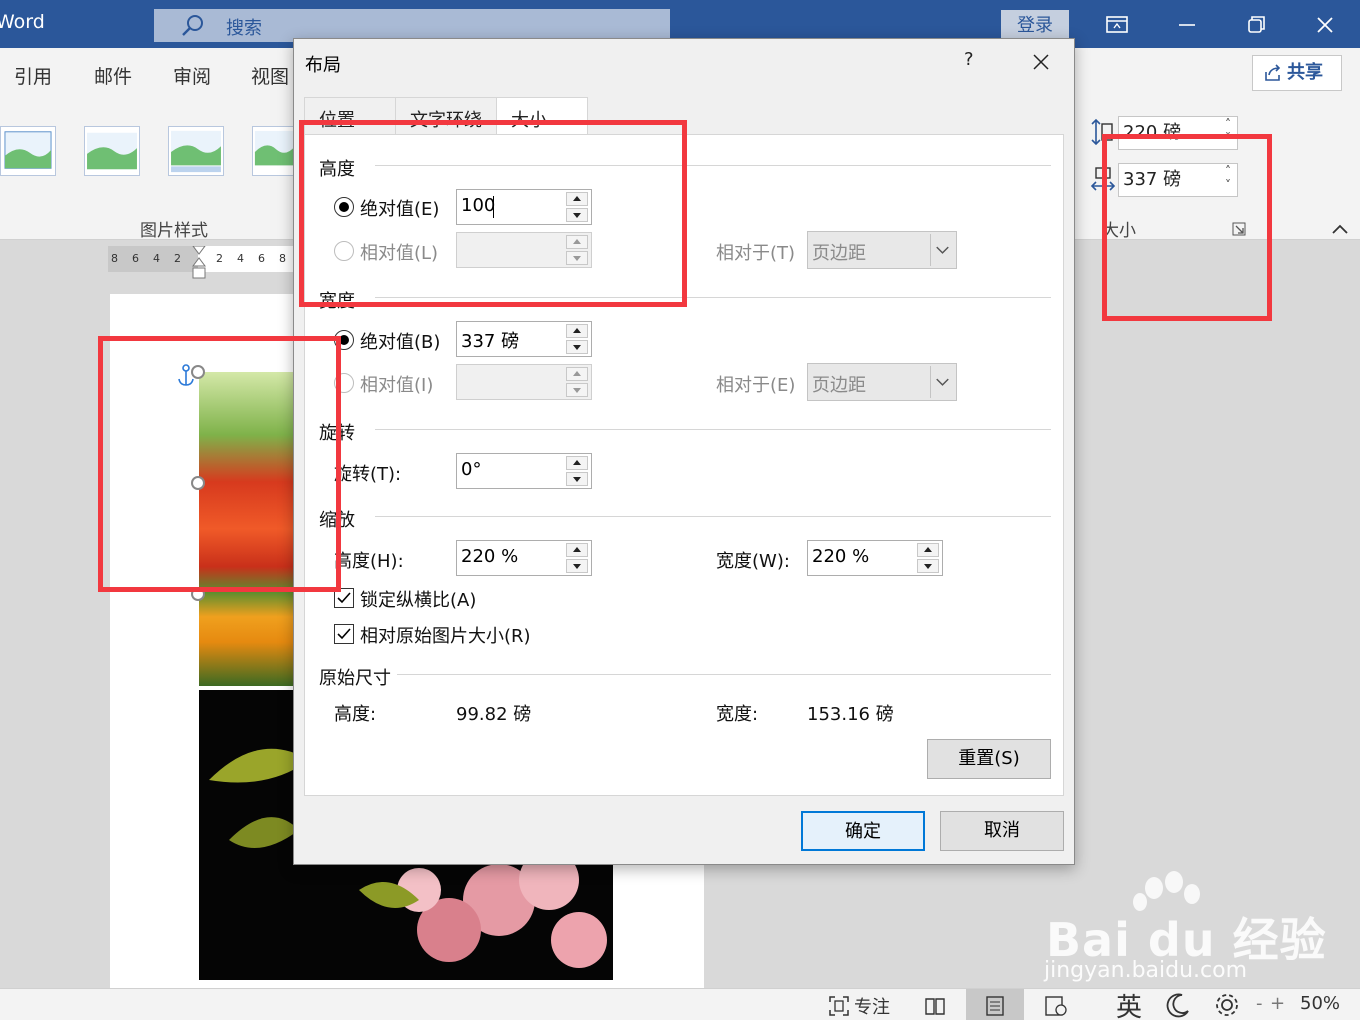 This screenshot has width=1360, height=1020. What do you see at coordinates (1227, 1005) in the screenshot?
I see `gear-icon` at bounding box center [1227, 1005].